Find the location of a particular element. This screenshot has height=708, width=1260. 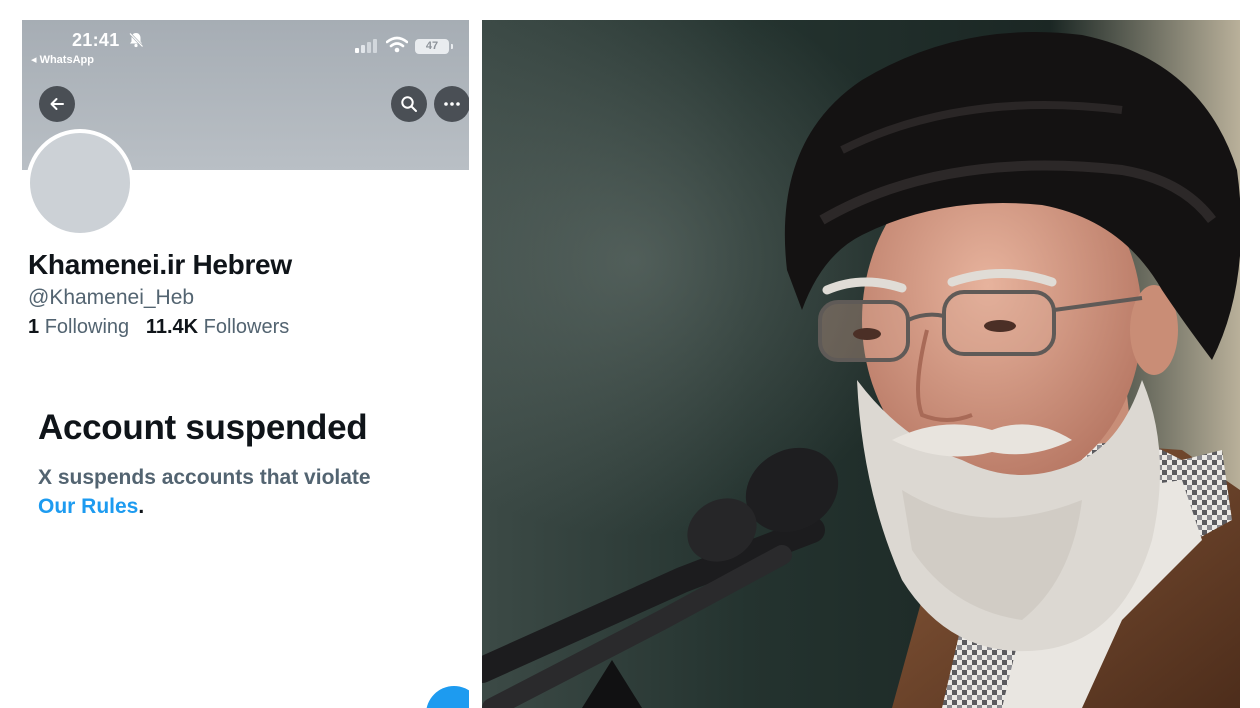

following-count: 1 is located at coordinates (34, 327).